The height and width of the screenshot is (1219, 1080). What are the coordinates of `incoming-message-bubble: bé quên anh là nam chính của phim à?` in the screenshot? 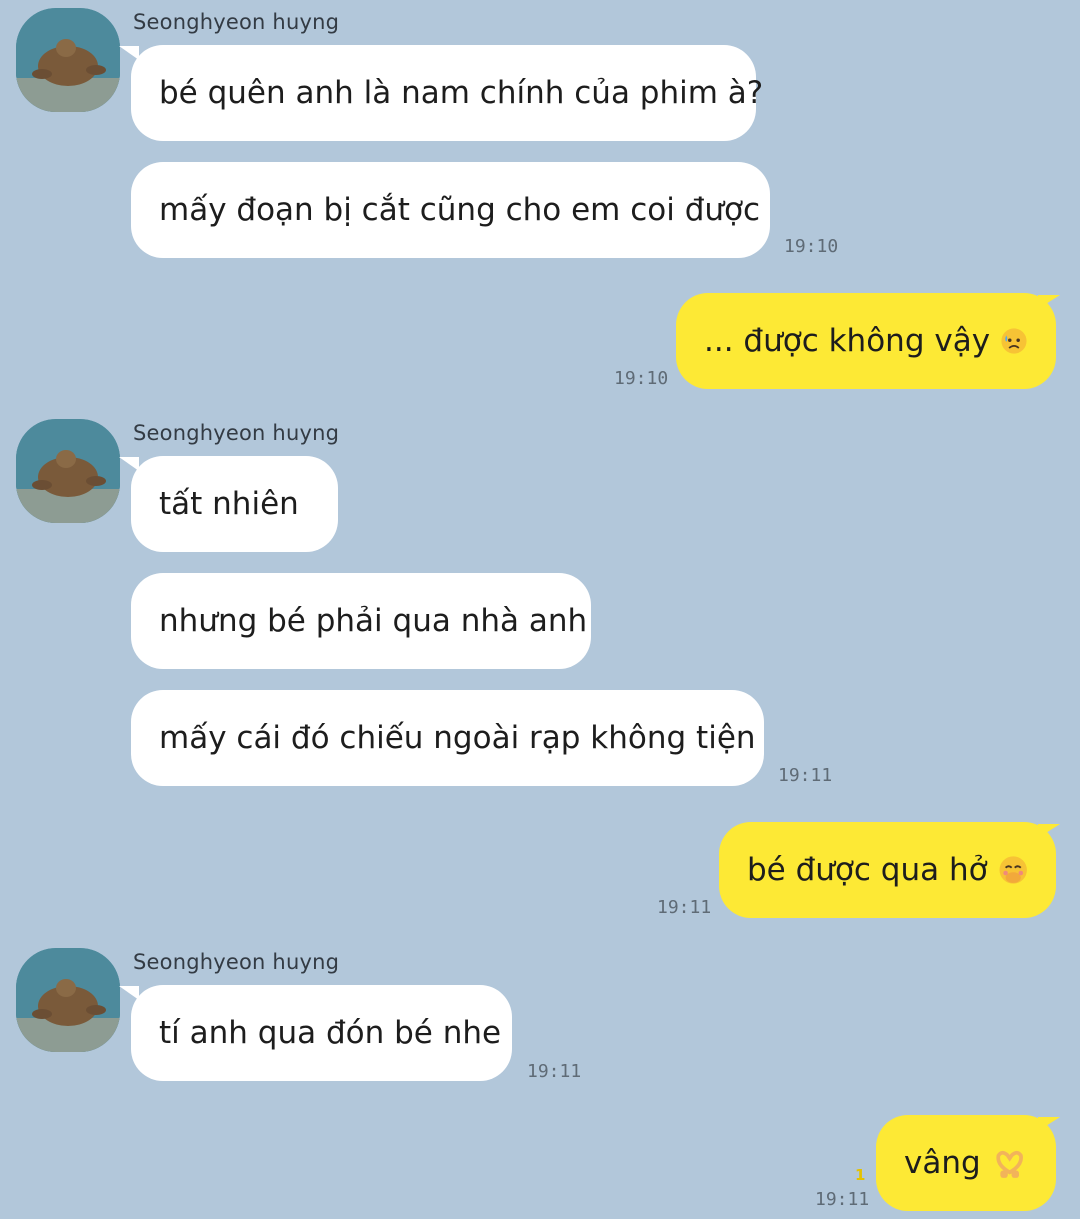 It's located at (447, 93).